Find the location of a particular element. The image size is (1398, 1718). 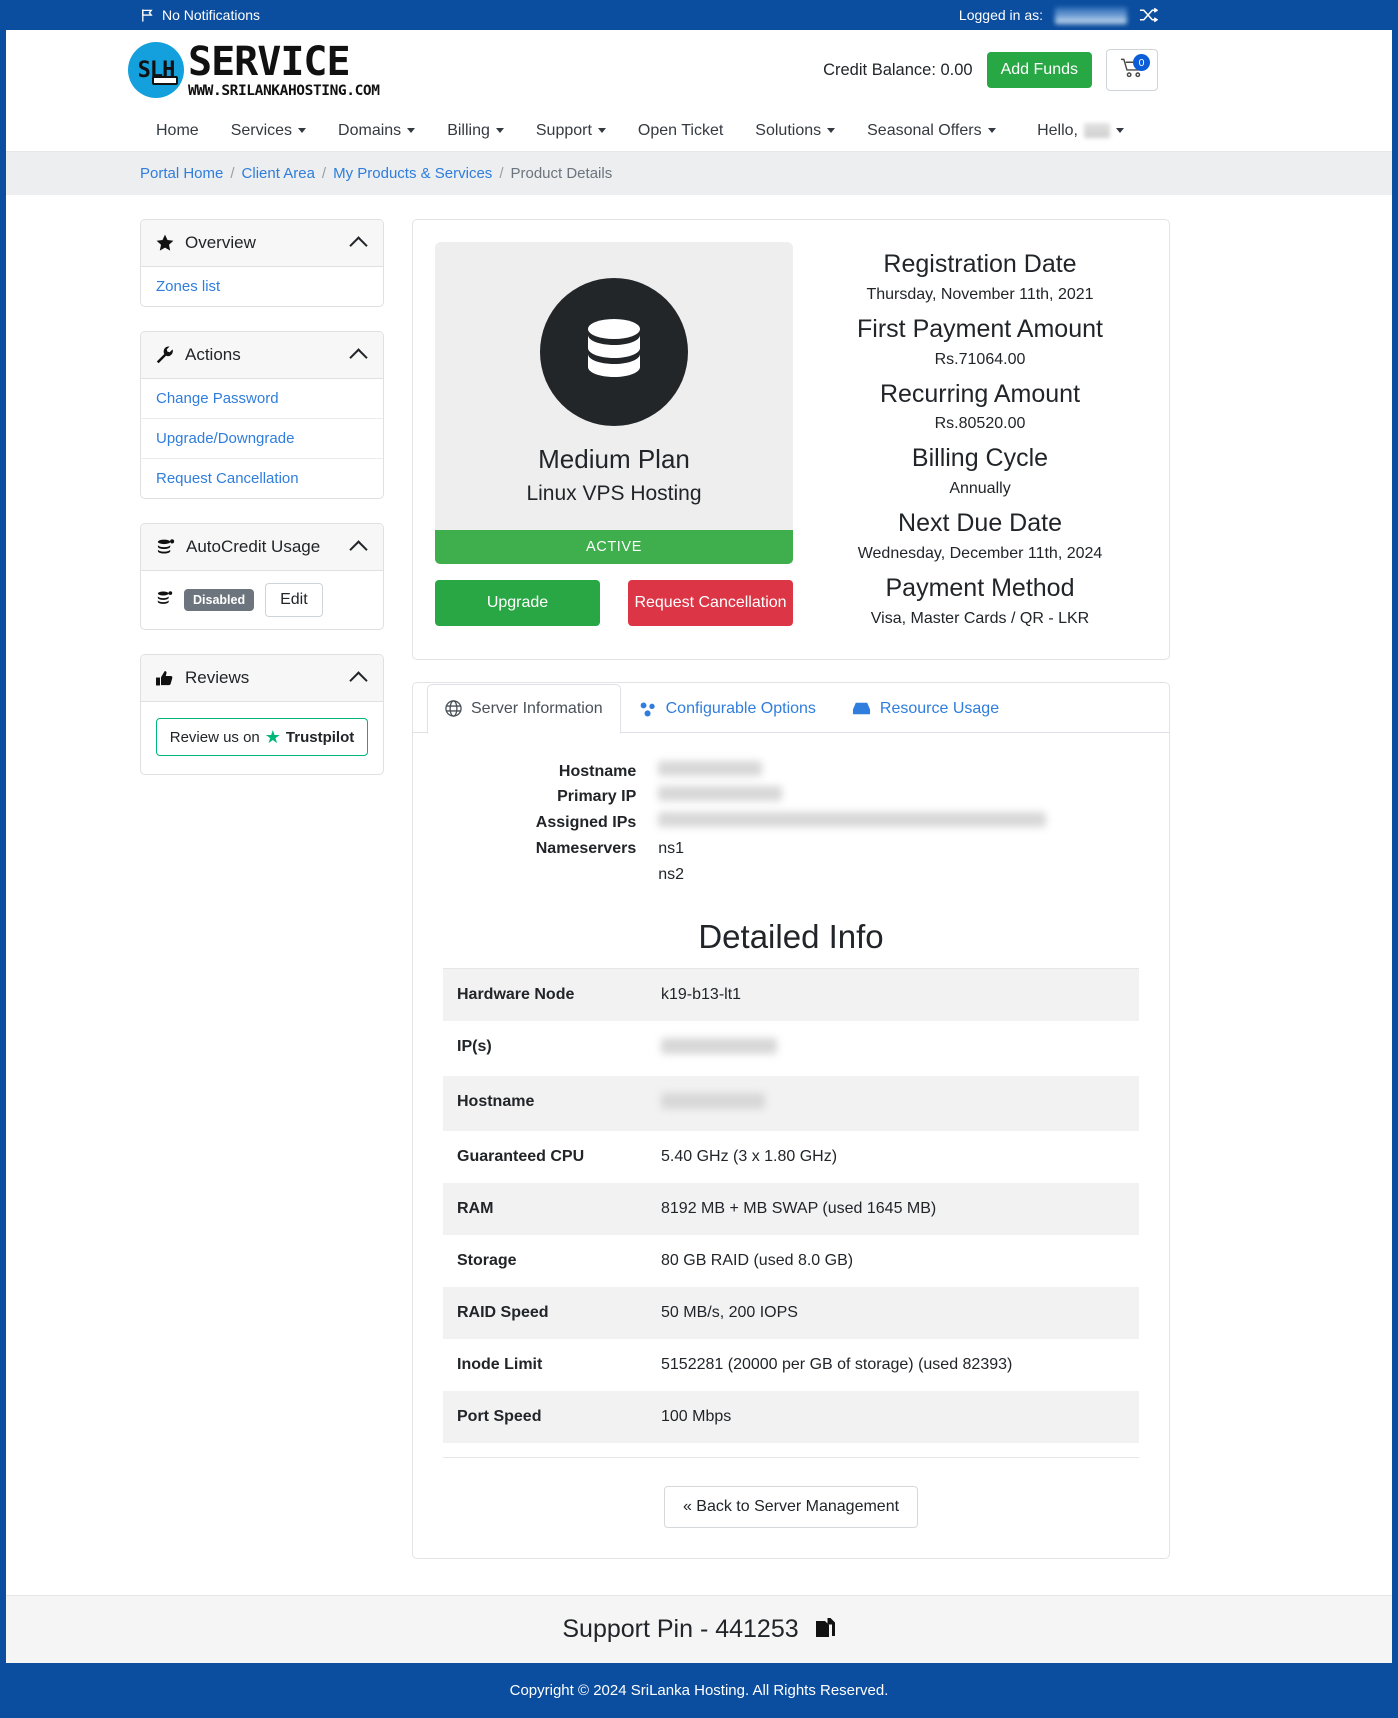

logo-subtitle: WWW.SRILANKAHOSTING.COM is located at coordinates (284, 90).